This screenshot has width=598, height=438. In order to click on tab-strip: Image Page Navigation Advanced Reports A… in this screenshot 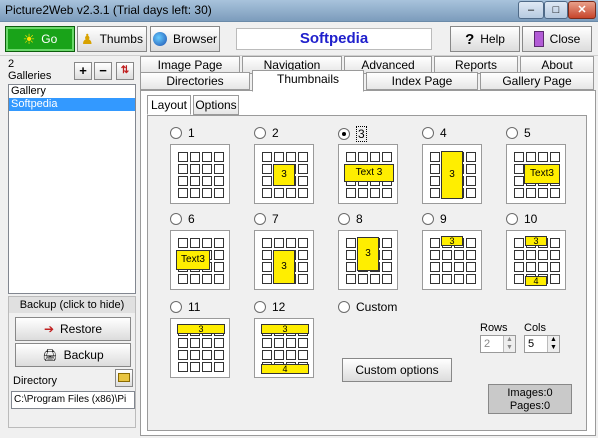, I will do `click(368, 74)`.